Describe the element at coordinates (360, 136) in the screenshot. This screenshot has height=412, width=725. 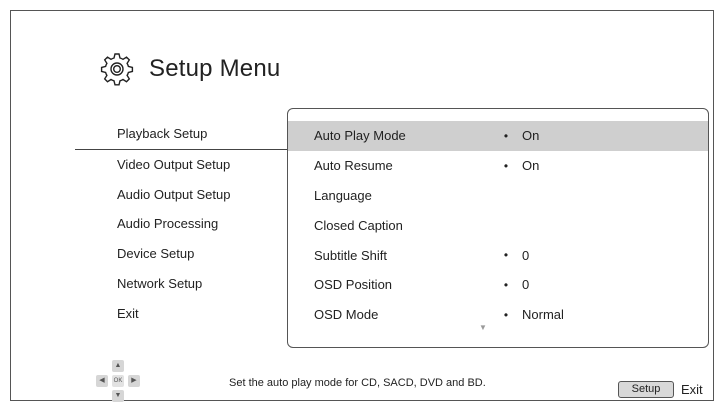
I see `option-label: Auto Play Mode` at that location.